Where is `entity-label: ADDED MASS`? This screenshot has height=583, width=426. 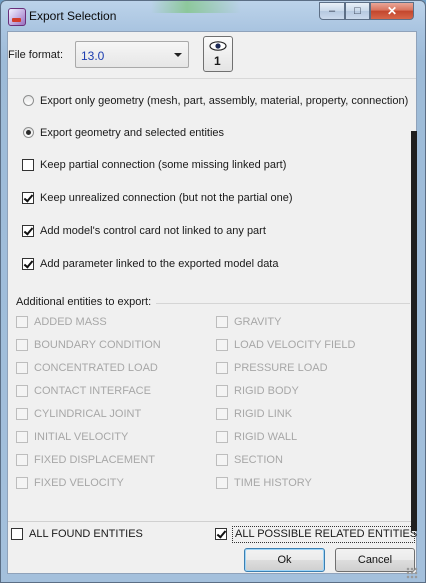
entity-label: ADDED MASS is located at coordinates (70, 322).